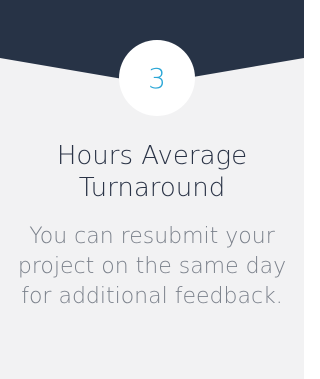 This screenshot has width=320, height=379. Describe the element at coordinates (152, 172) in the screenshot. I see `card-title: Hours Average Turnaround` at that location.